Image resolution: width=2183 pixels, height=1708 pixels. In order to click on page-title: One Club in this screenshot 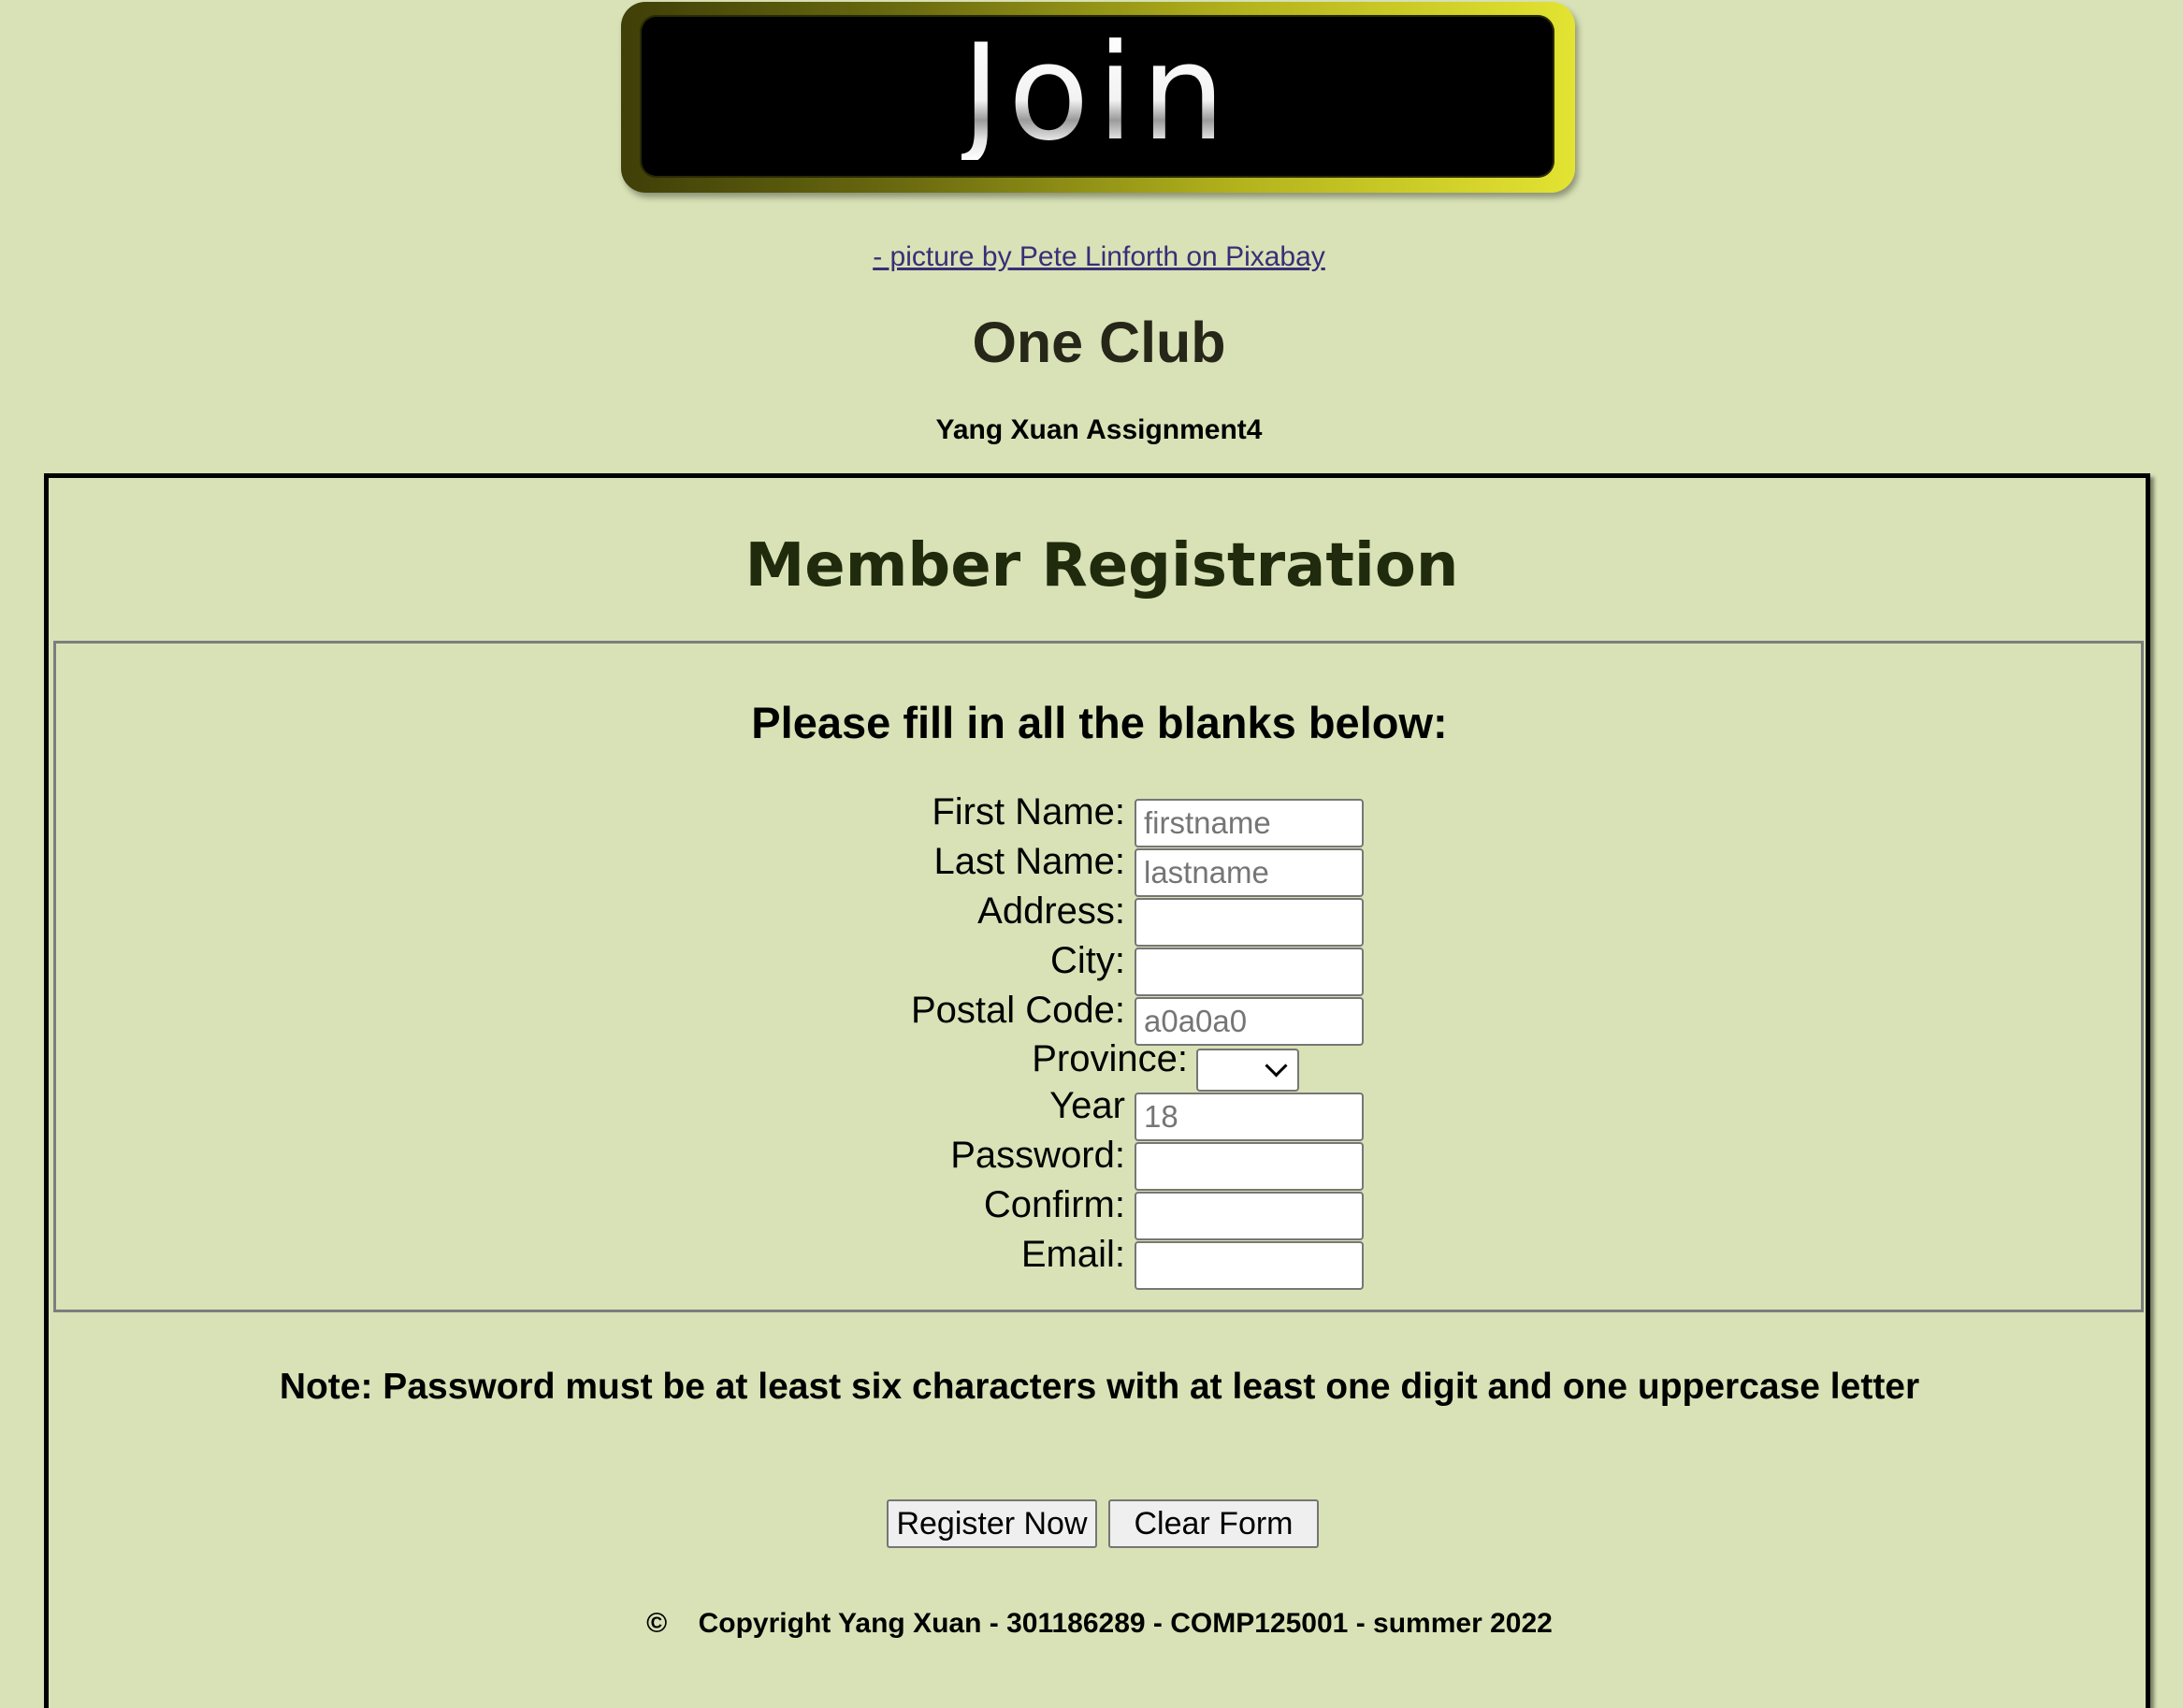, I will do `click(1099, 342)`.